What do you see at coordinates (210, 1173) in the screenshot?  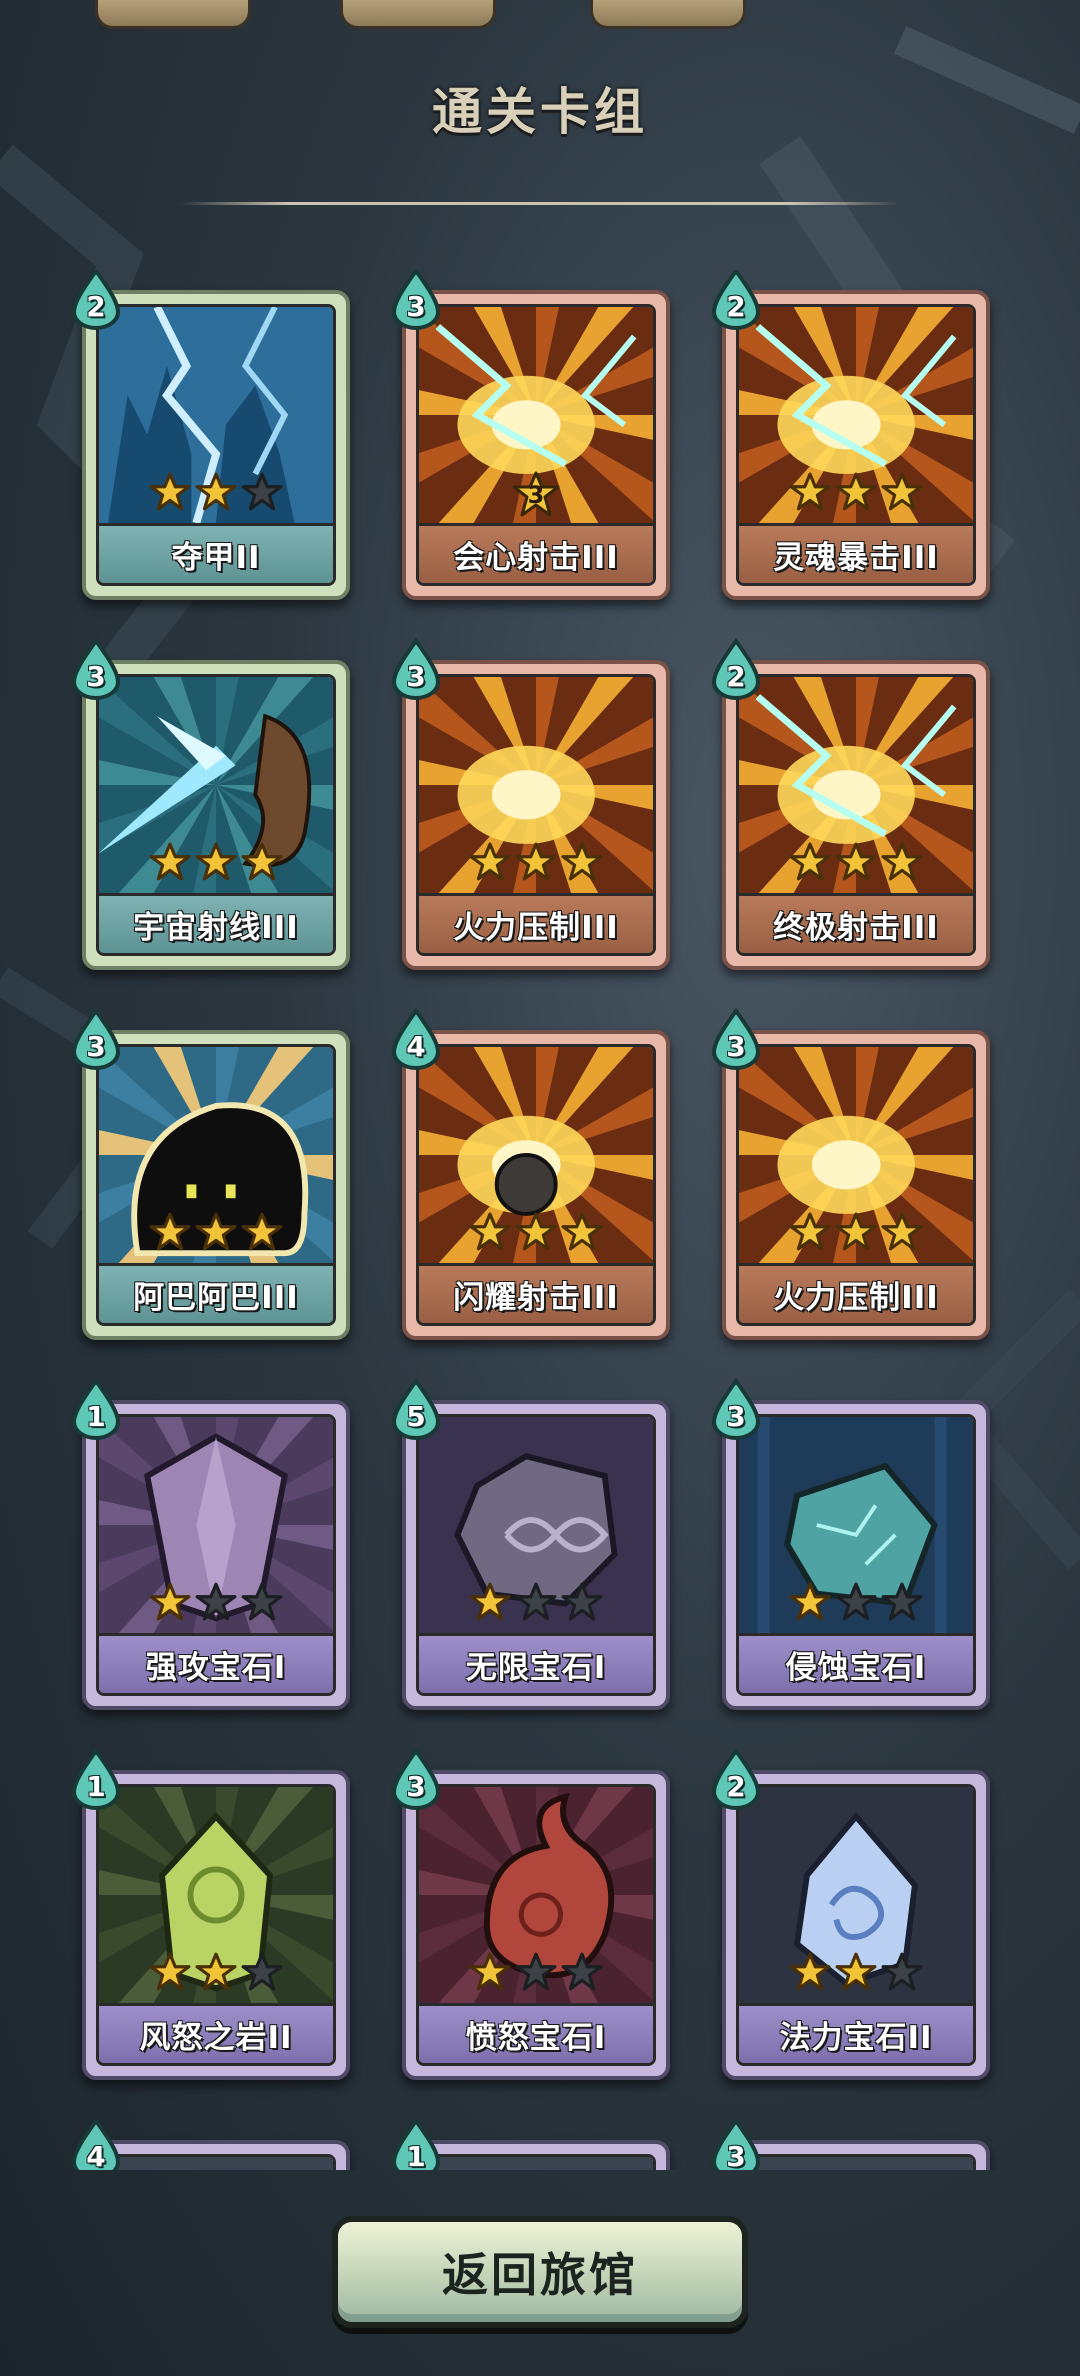 I see `deck-card: 阿巴阿巴III 3` at bounding box center [210, 1173].